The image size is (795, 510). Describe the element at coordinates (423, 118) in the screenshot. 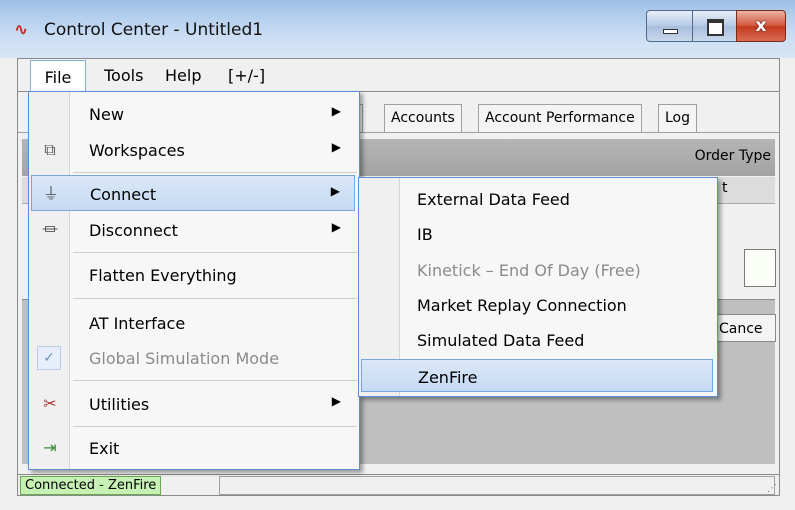

I see `tab-accounts: Accounts` at that location.